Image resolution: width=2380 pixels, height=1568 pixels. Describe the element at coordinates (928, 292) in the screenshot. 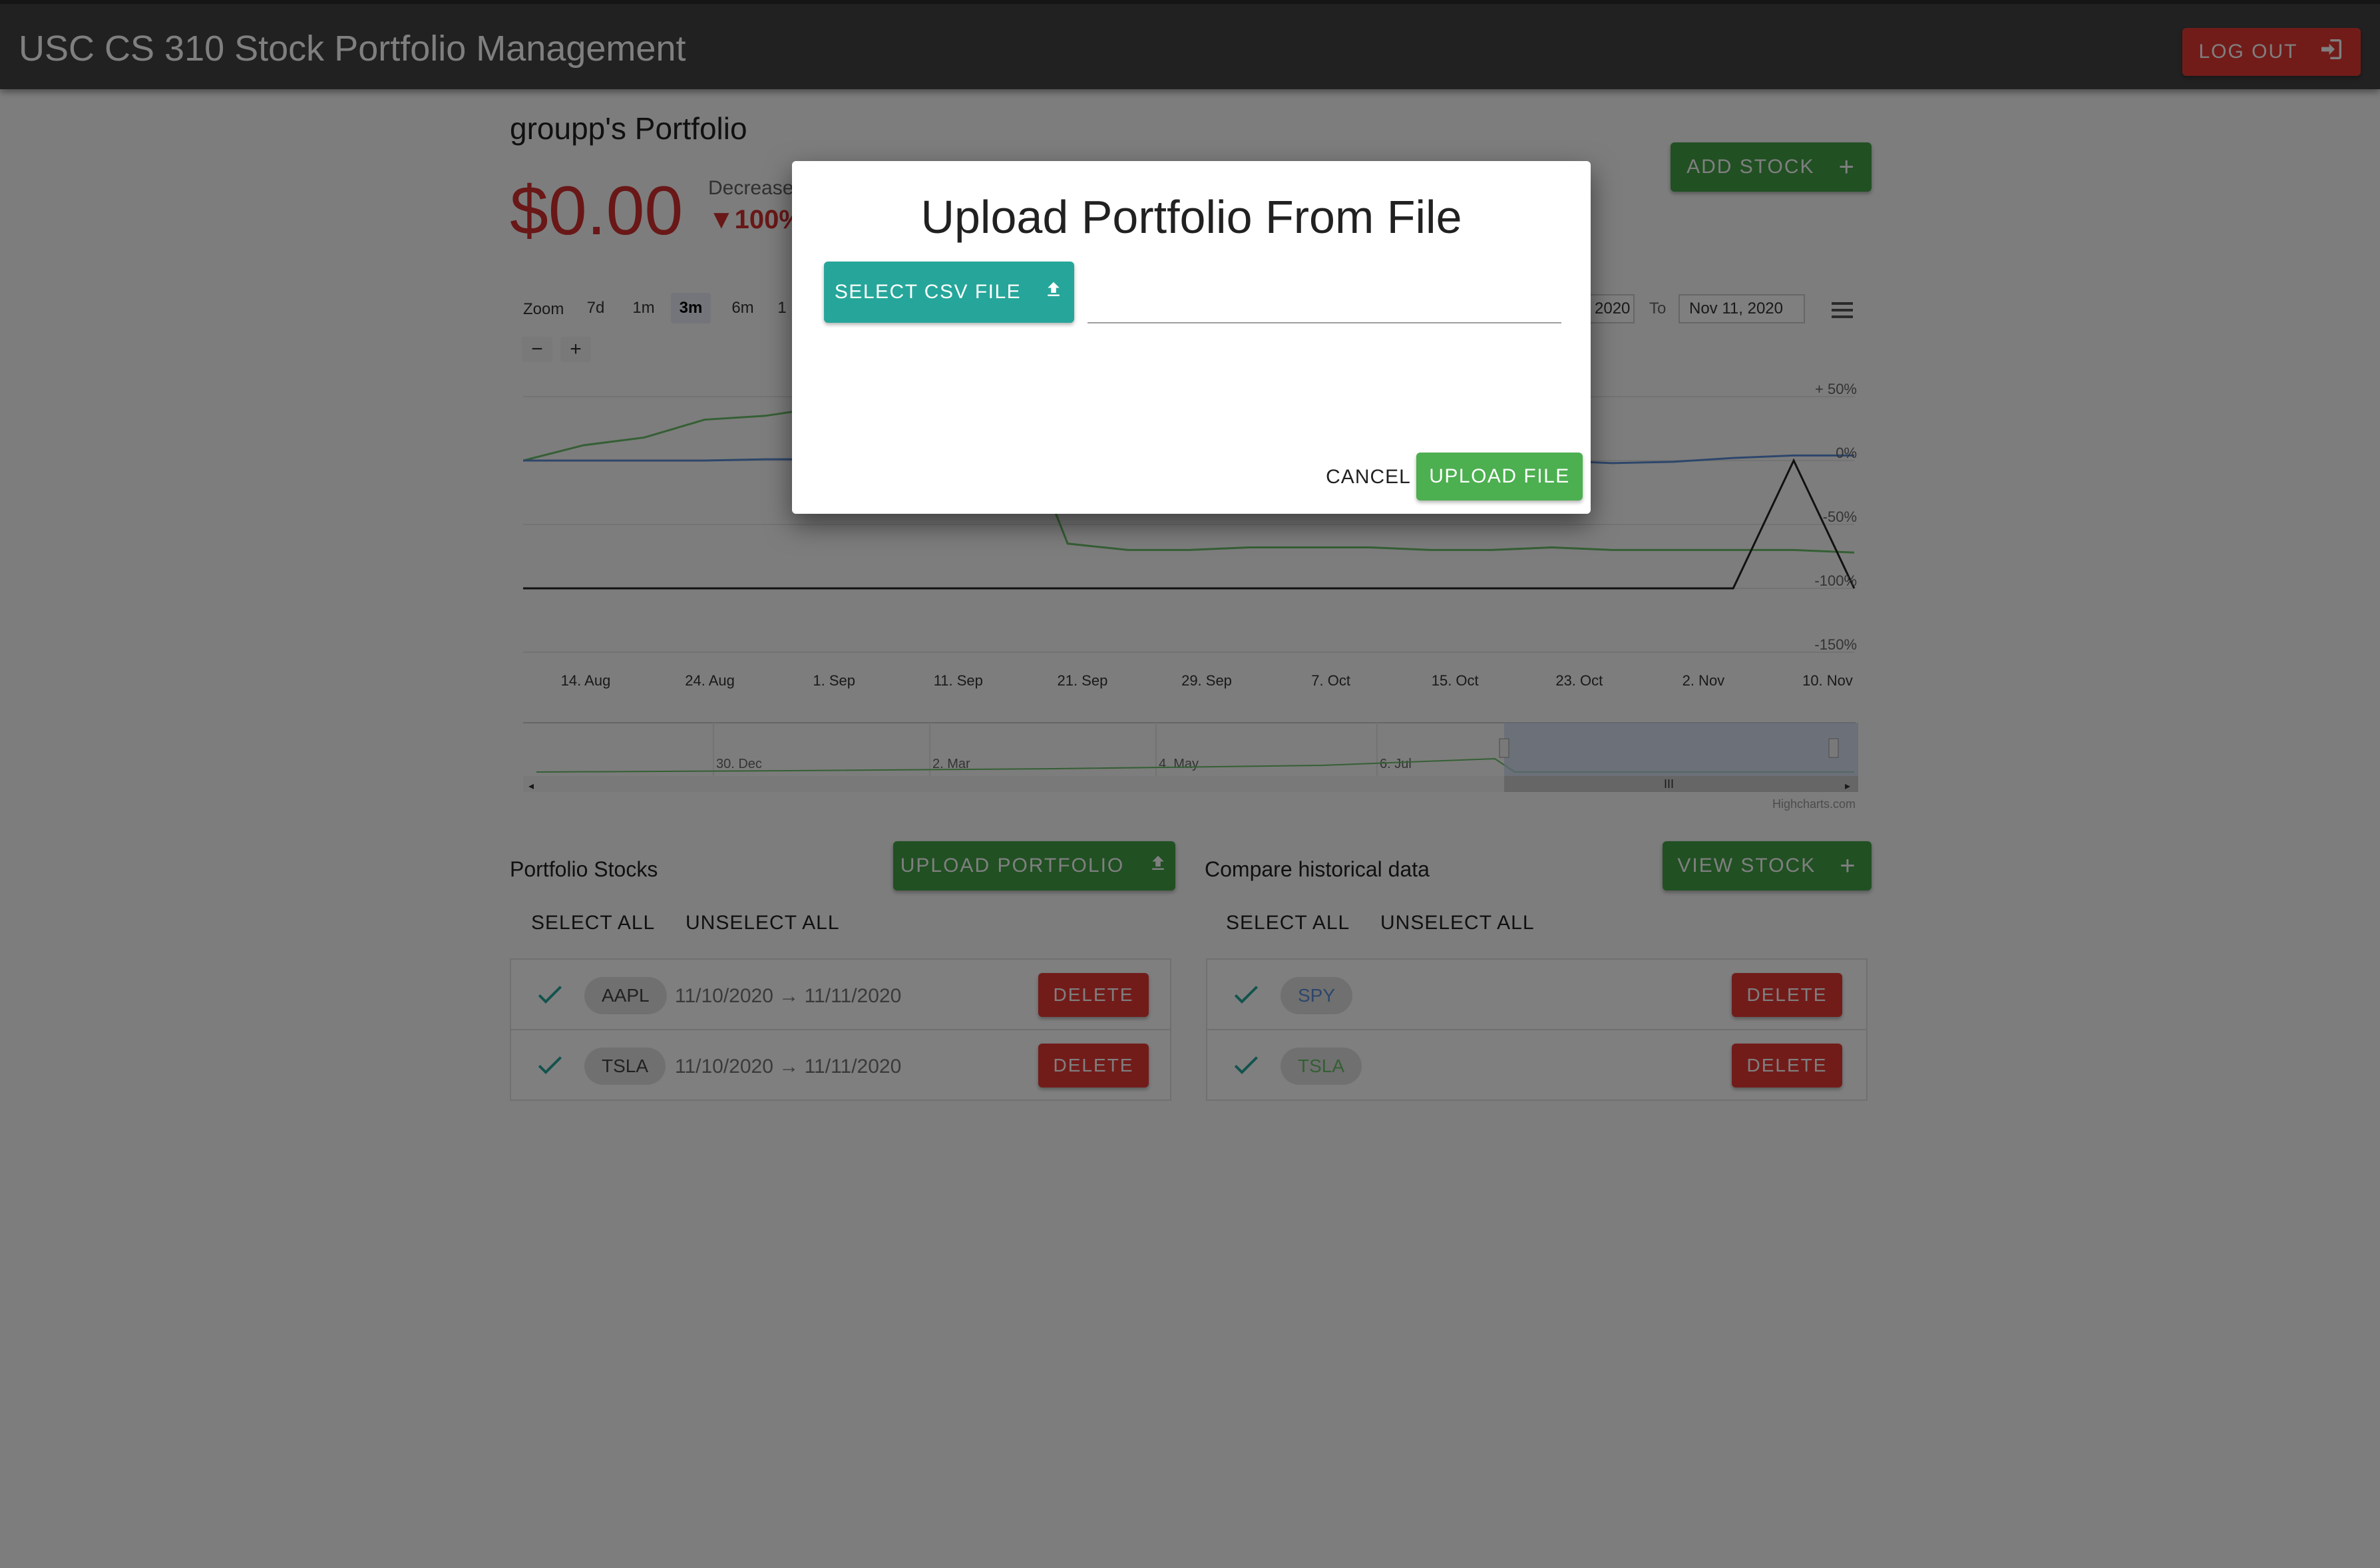

I see `select-csv-label: SELECT CSV FILE` at that location.